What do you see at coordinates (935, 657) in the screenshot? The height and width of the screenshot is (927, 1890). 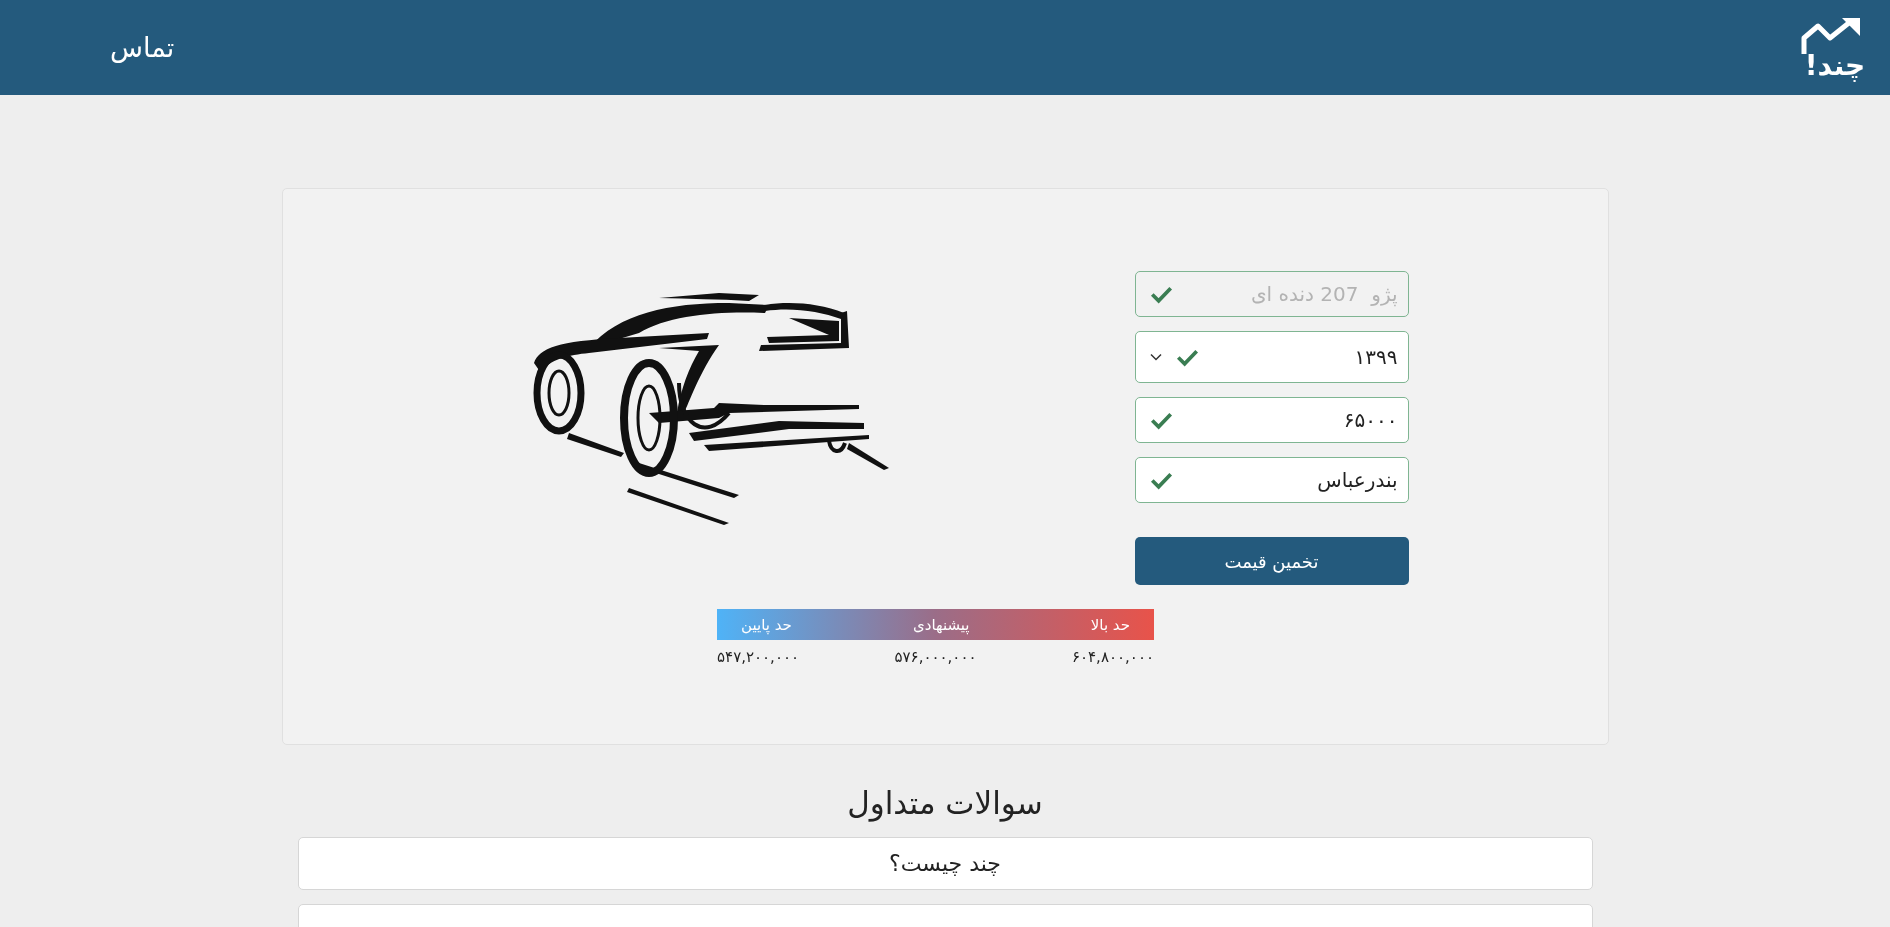 I see `price-value: ۵۷۶,۰۰۰,۰۰۰` at bounding box center [935, 657].